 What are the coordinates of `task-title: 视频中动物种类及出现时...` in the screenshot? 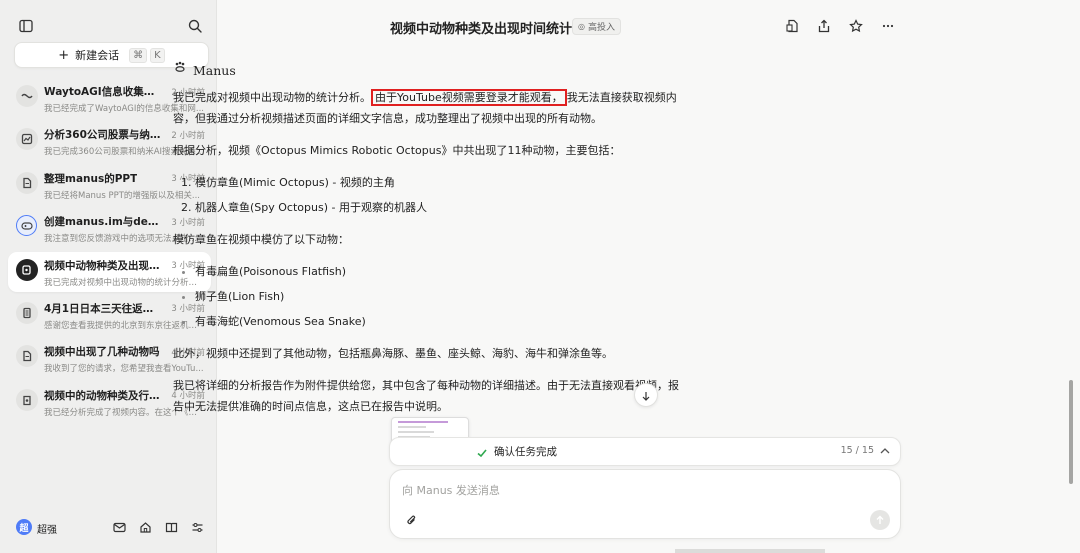 It's located at (103, 265).